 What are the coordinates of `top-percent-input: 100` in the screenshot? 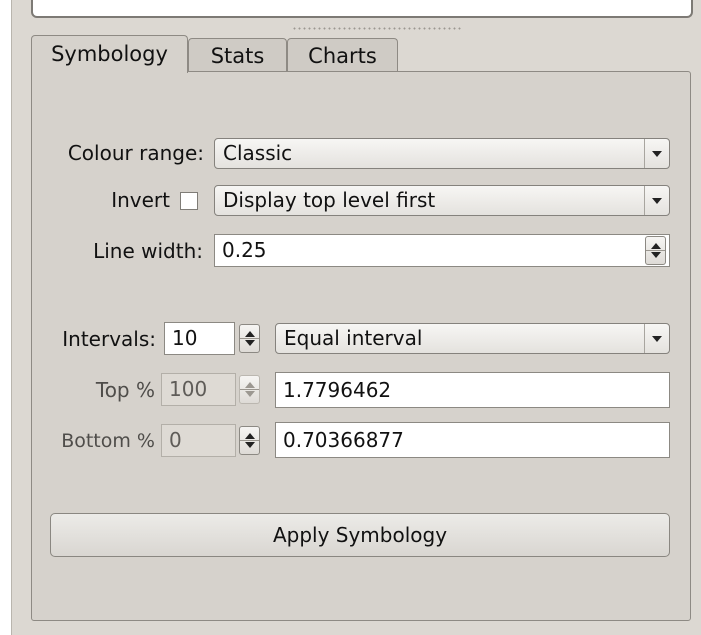 It's located at (198, 389).